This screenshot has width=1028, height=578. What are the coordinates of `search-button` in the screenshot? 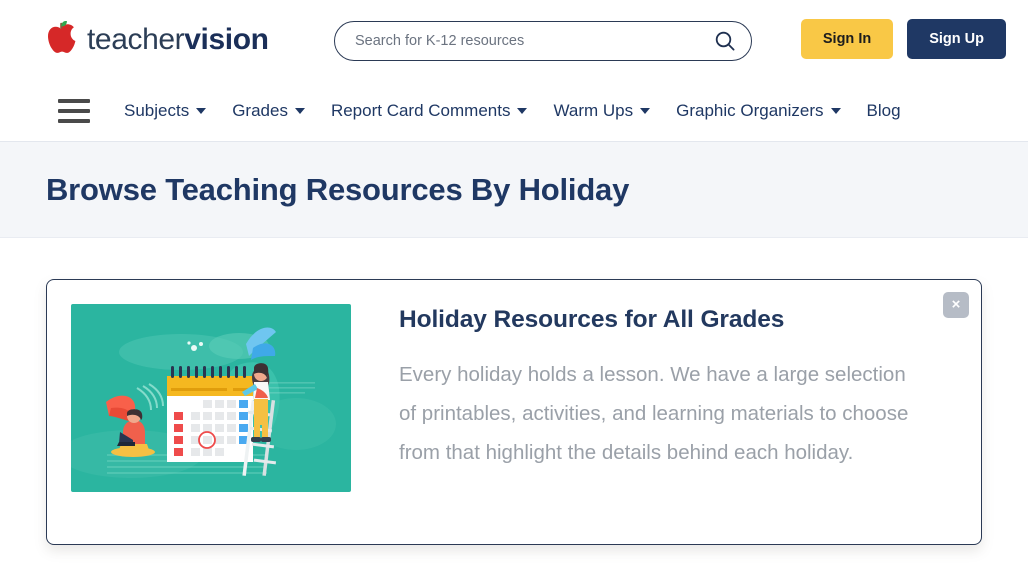 It's located at (728, 41).